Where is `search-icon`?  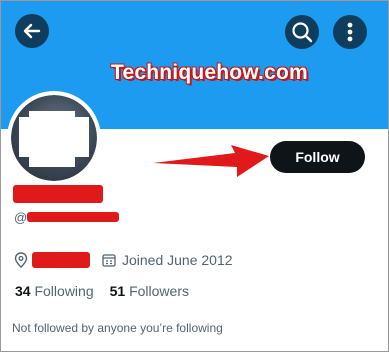
search-icon is located at coordinates (302, 32).